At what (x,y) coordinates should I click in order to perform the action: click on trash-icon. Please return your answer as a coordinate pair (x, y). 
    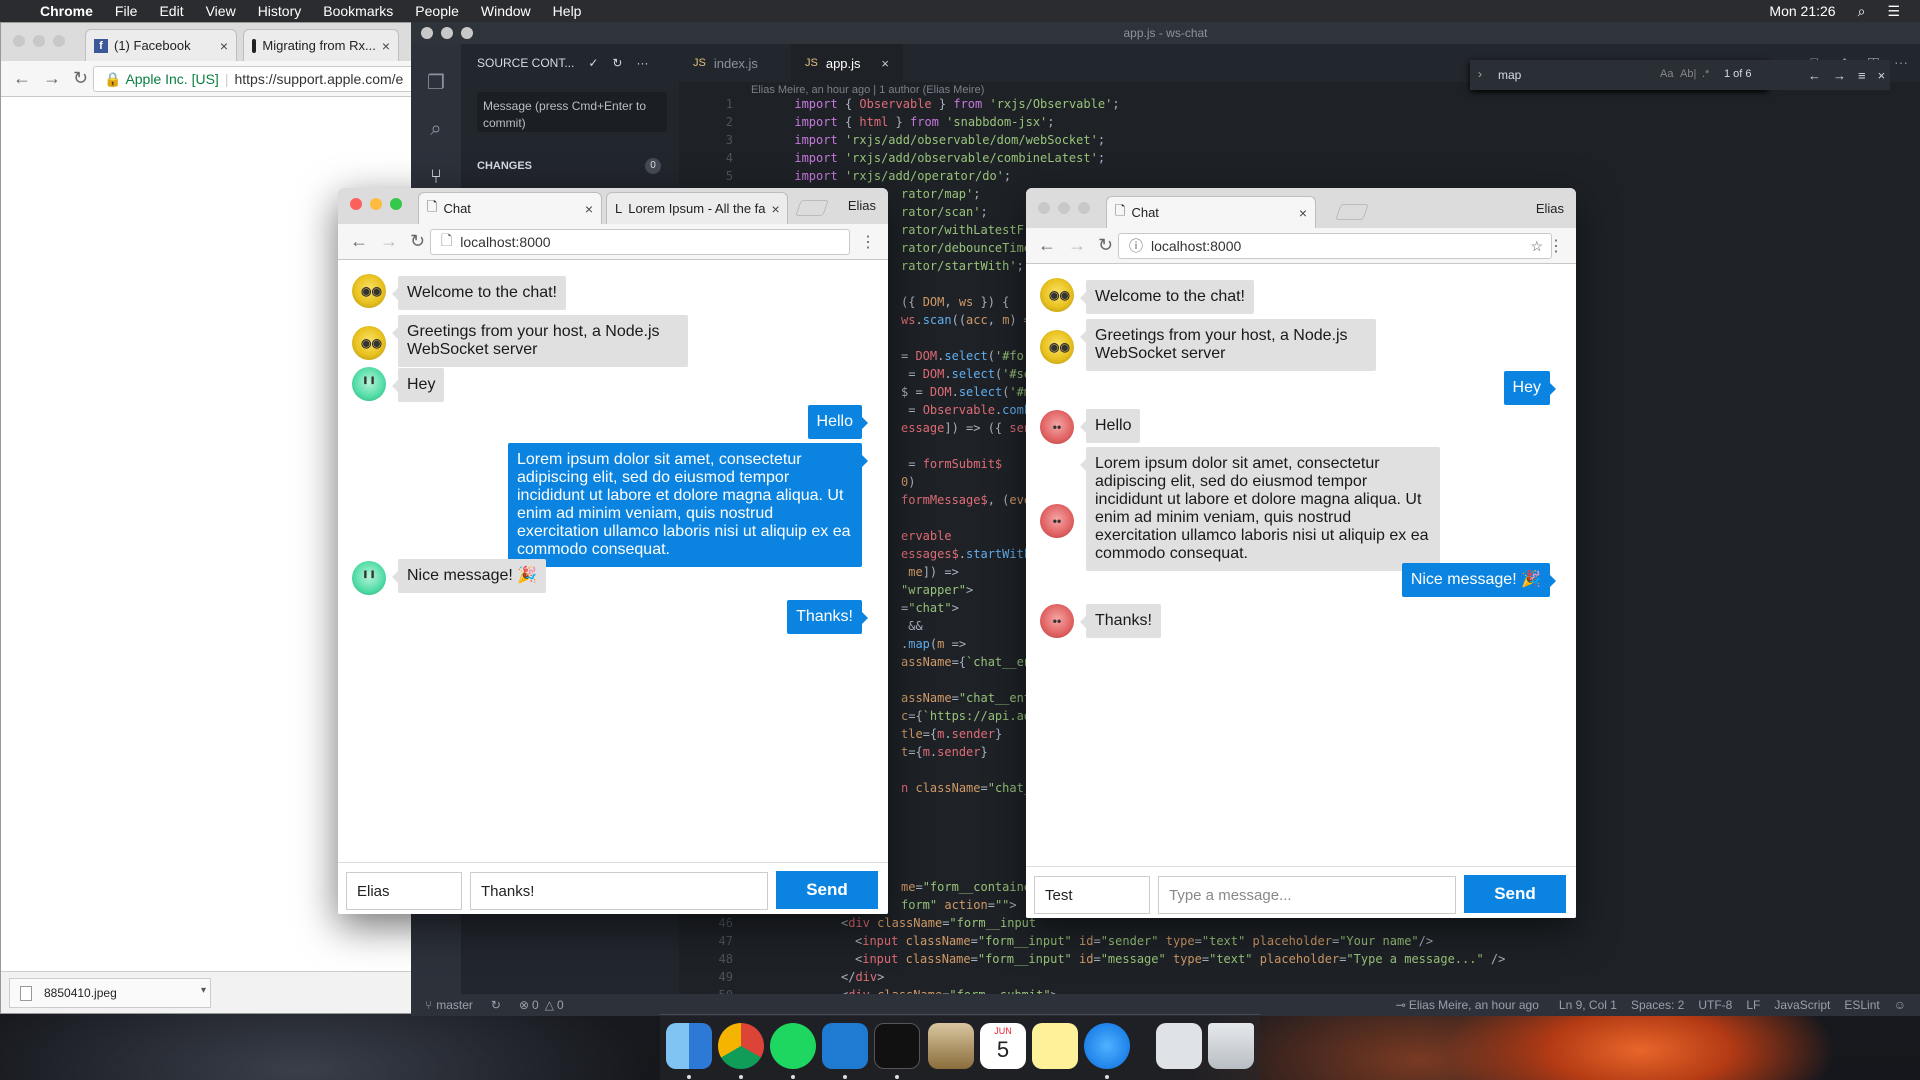
    Looking at the image, I should click on (1231, 1046).